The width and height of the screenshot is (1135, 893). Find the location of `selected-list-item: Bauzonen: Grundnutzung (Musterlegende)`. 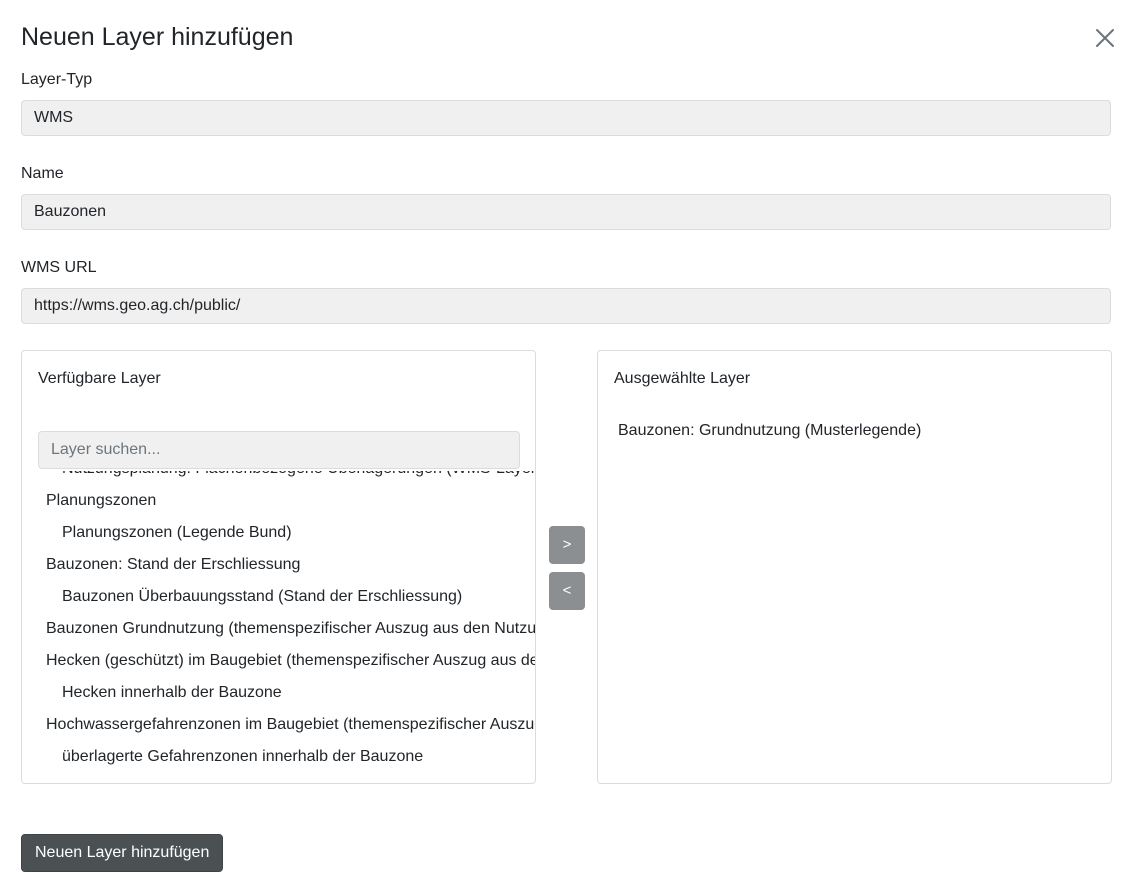

selected-list-item: Bauzonen: Grundnutzung (Musterlegende) is located at coordinates (769, 431).